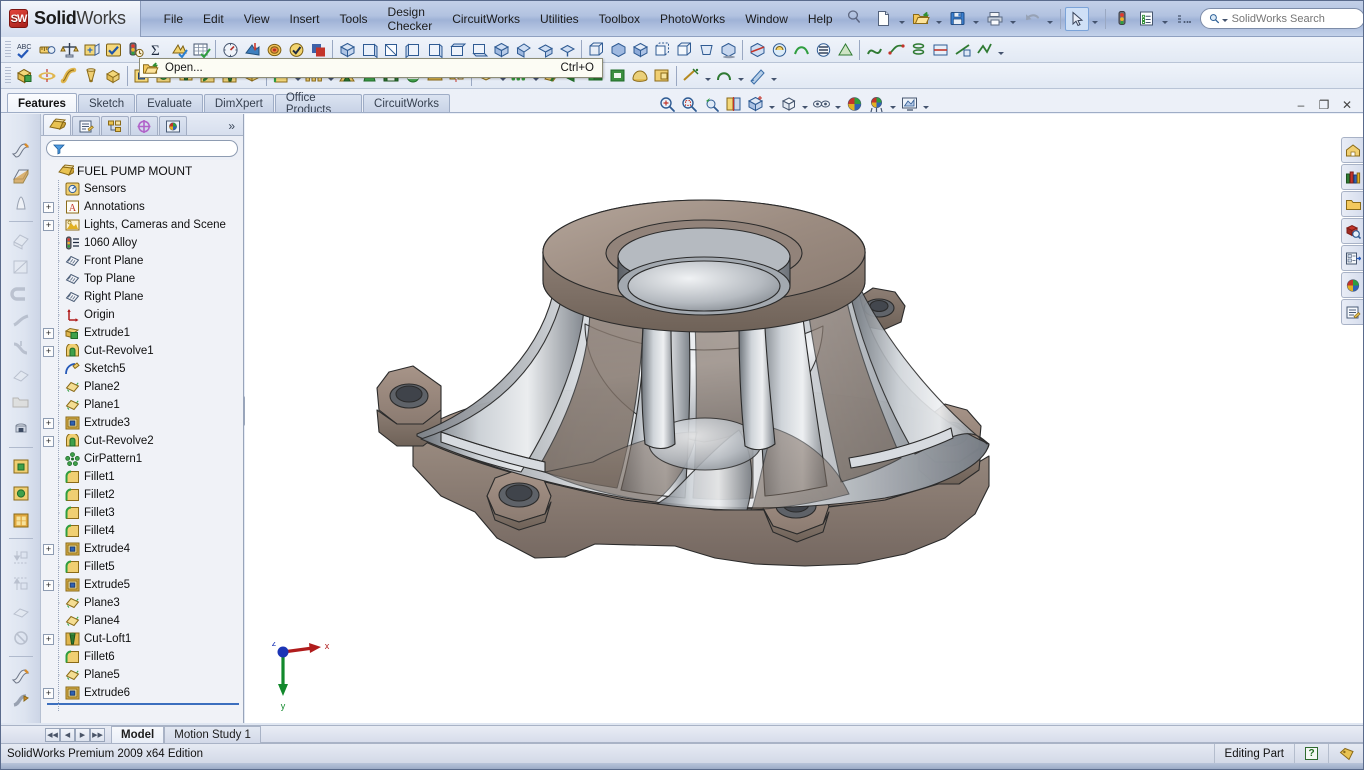  What do you see at coordinates (143, 441) in the screenshot?
I see `tree-item-cut-revolve2: + Cut-Revolve2` at bounding box center [143, 441].